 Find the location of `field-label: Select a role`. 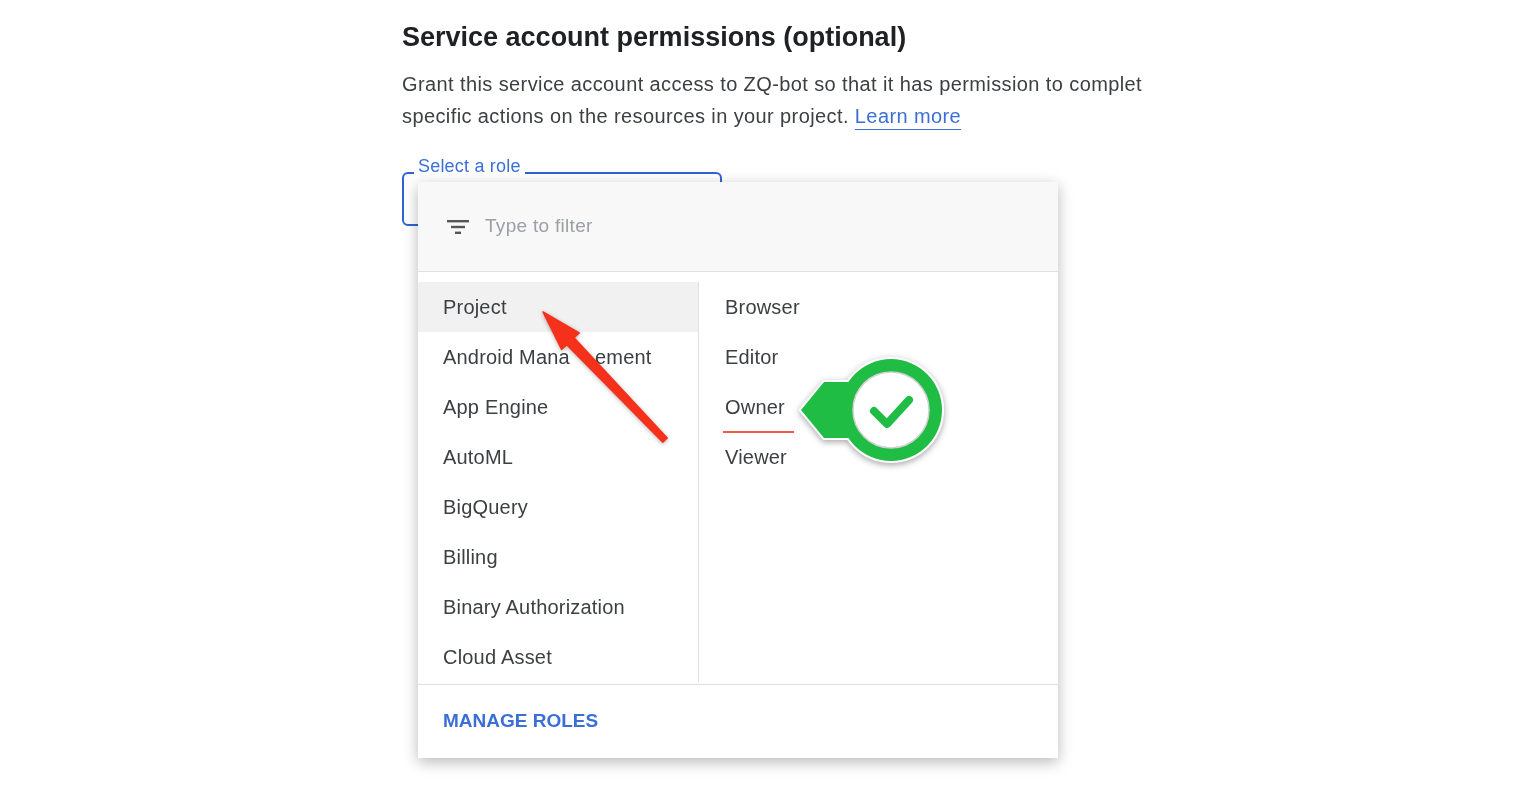

field-label: Select a role is located at coordinates (469, 166).